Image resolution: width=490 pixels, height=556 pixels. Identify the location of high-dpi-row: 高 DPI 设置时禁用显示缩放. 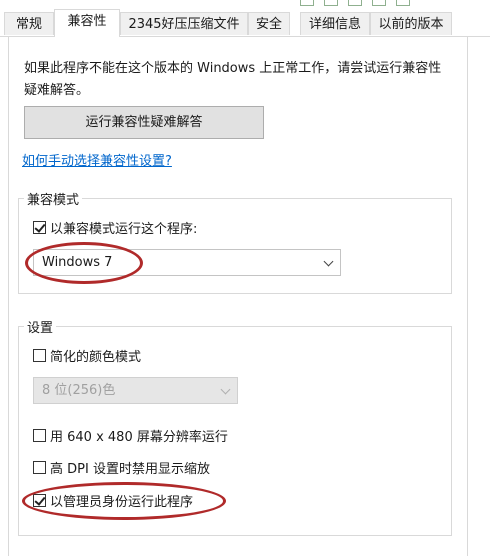
(121, 467).